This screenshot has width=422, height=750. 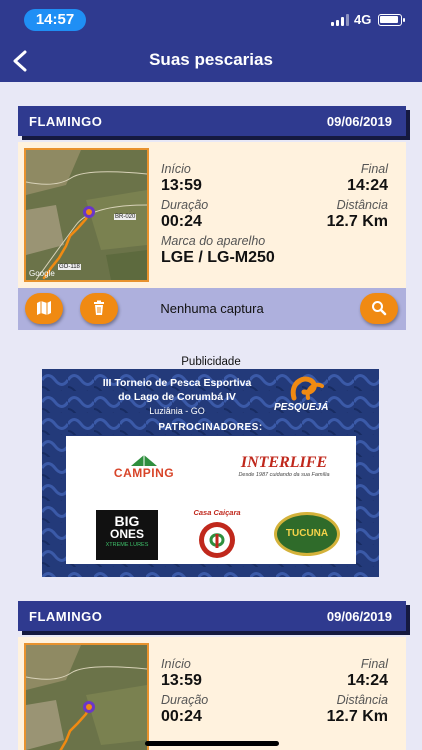 I want to click on ad-title-line2: do Lago de Corumbá IV, so click(x=177, y=397).